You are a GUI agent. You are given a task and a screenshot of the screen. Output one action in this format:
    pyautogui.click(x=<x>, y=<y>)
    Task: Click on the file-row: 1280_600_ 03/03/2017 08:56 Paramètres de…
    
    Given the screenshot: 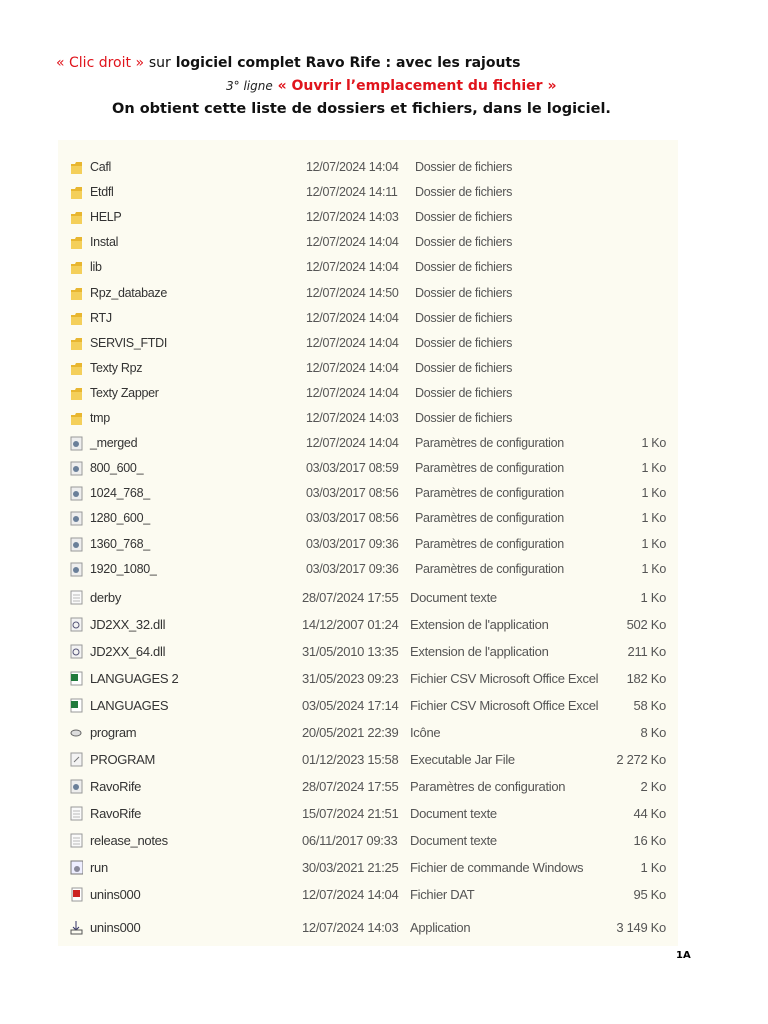 What is the action you would take?
    pyautogui.click(x=368, y=519)
    